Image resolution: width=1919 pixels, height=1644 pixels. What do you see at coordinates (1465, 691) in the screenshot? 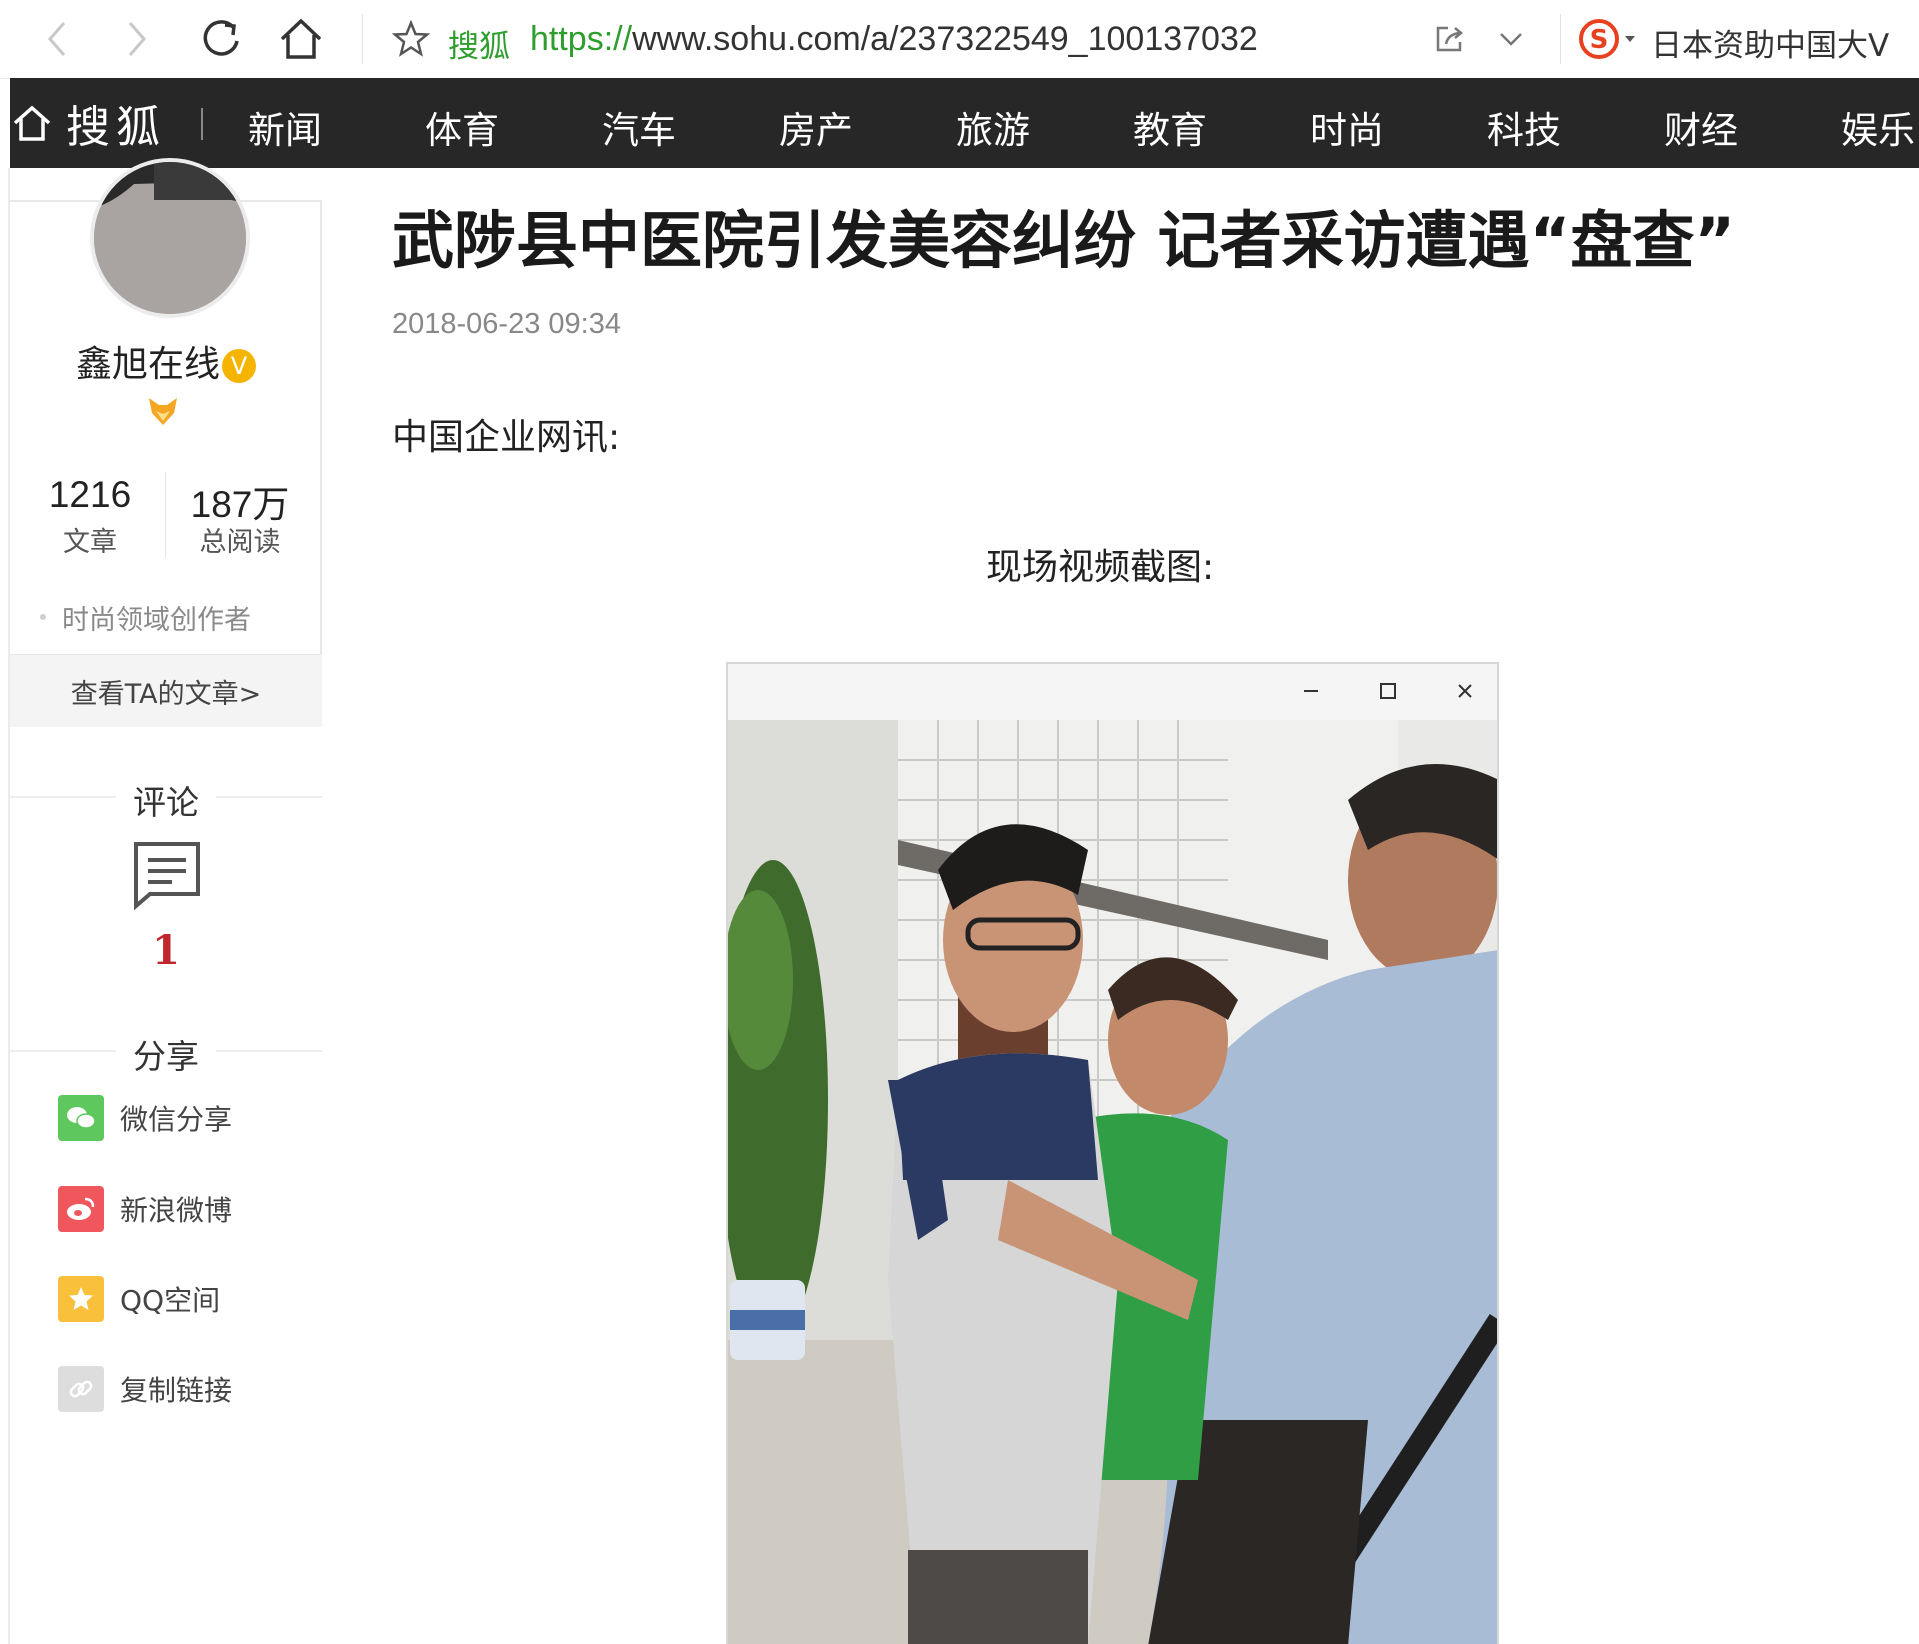
I see `close-icon` at bounding box center [1465, 691].